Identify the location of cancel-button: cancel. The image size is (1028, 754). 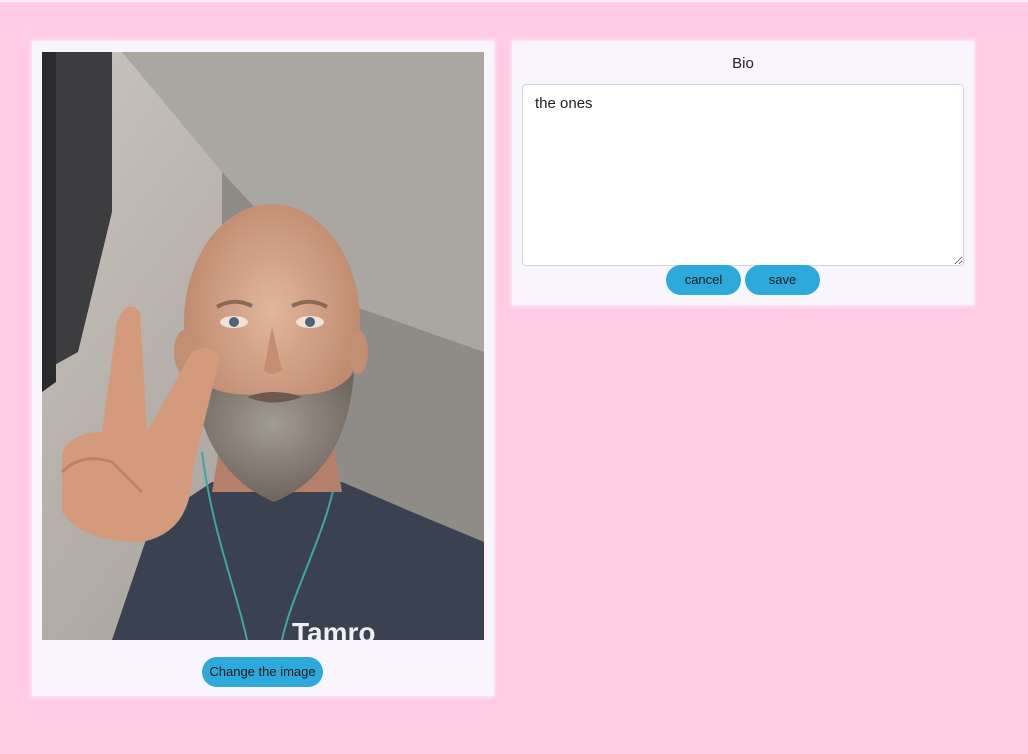
(703, 280).